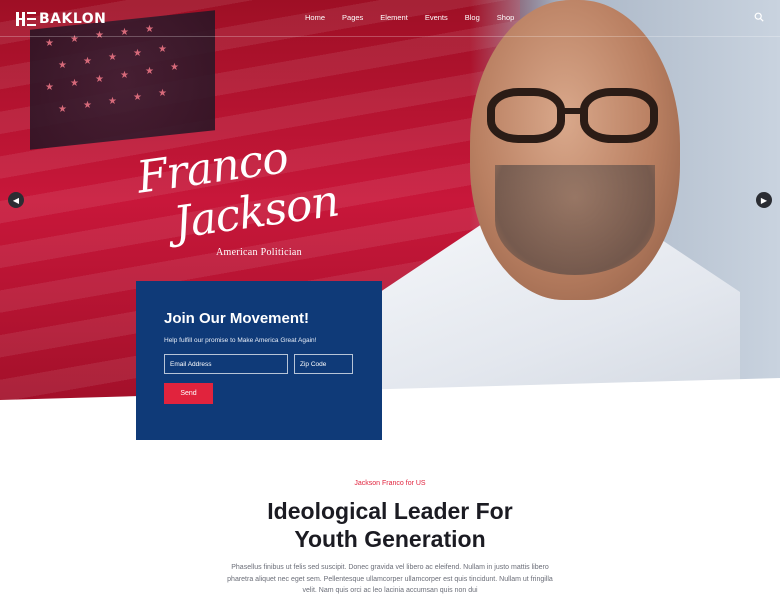 The width and height of the screenshot is (780, 611). I want to click on glasses-left-lens, so click(526, 115).